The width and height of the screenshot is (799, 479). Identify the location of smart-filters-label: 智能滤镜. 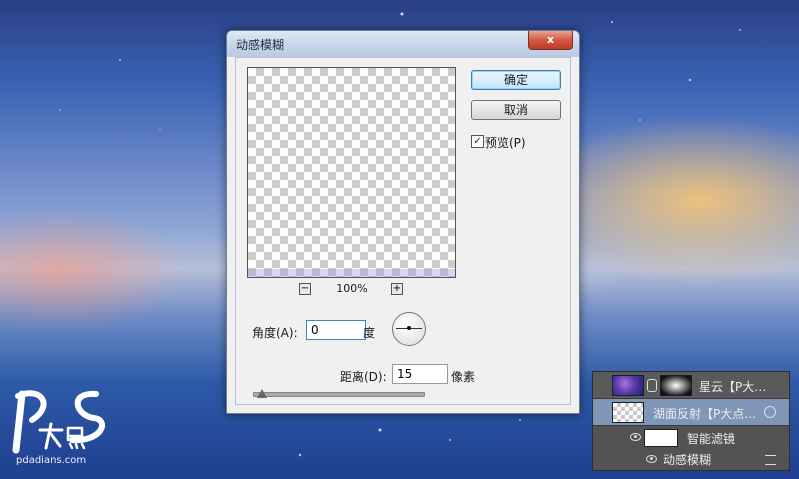
(711, 439).